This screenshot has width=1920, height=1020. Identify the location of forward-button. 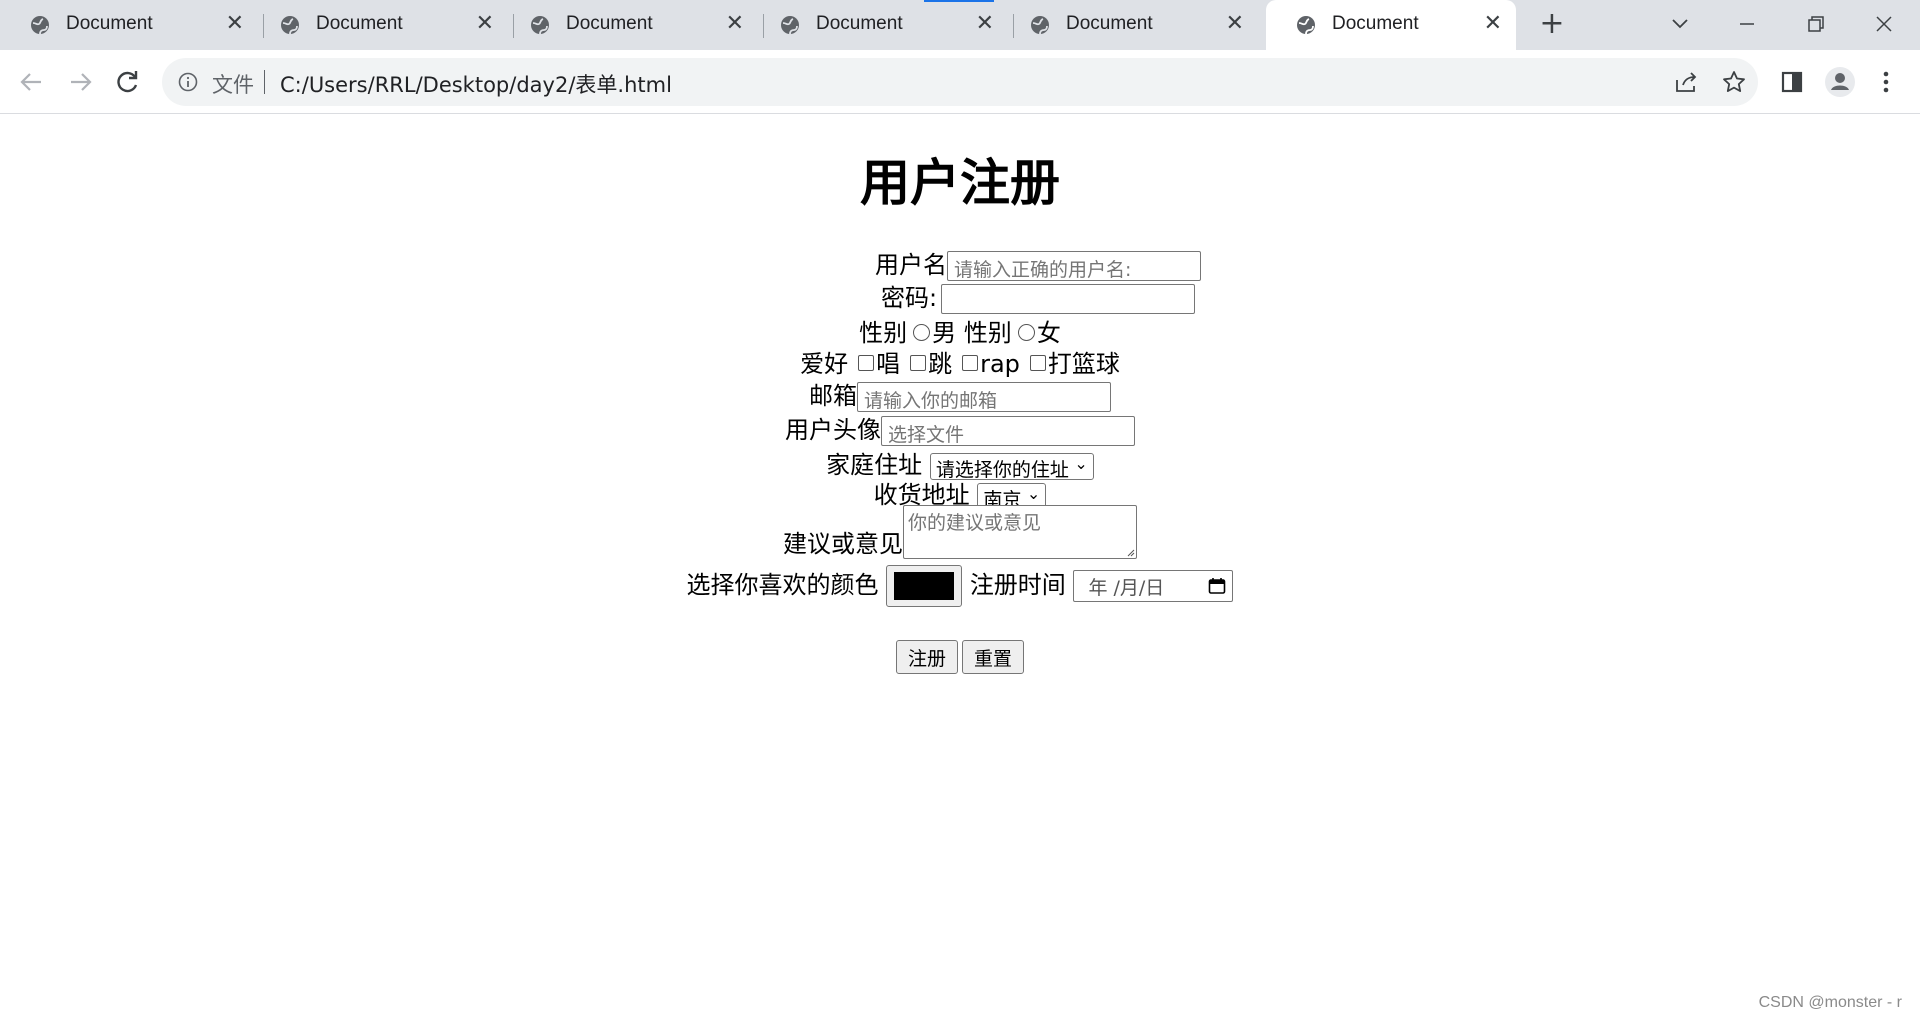
(80, 82).